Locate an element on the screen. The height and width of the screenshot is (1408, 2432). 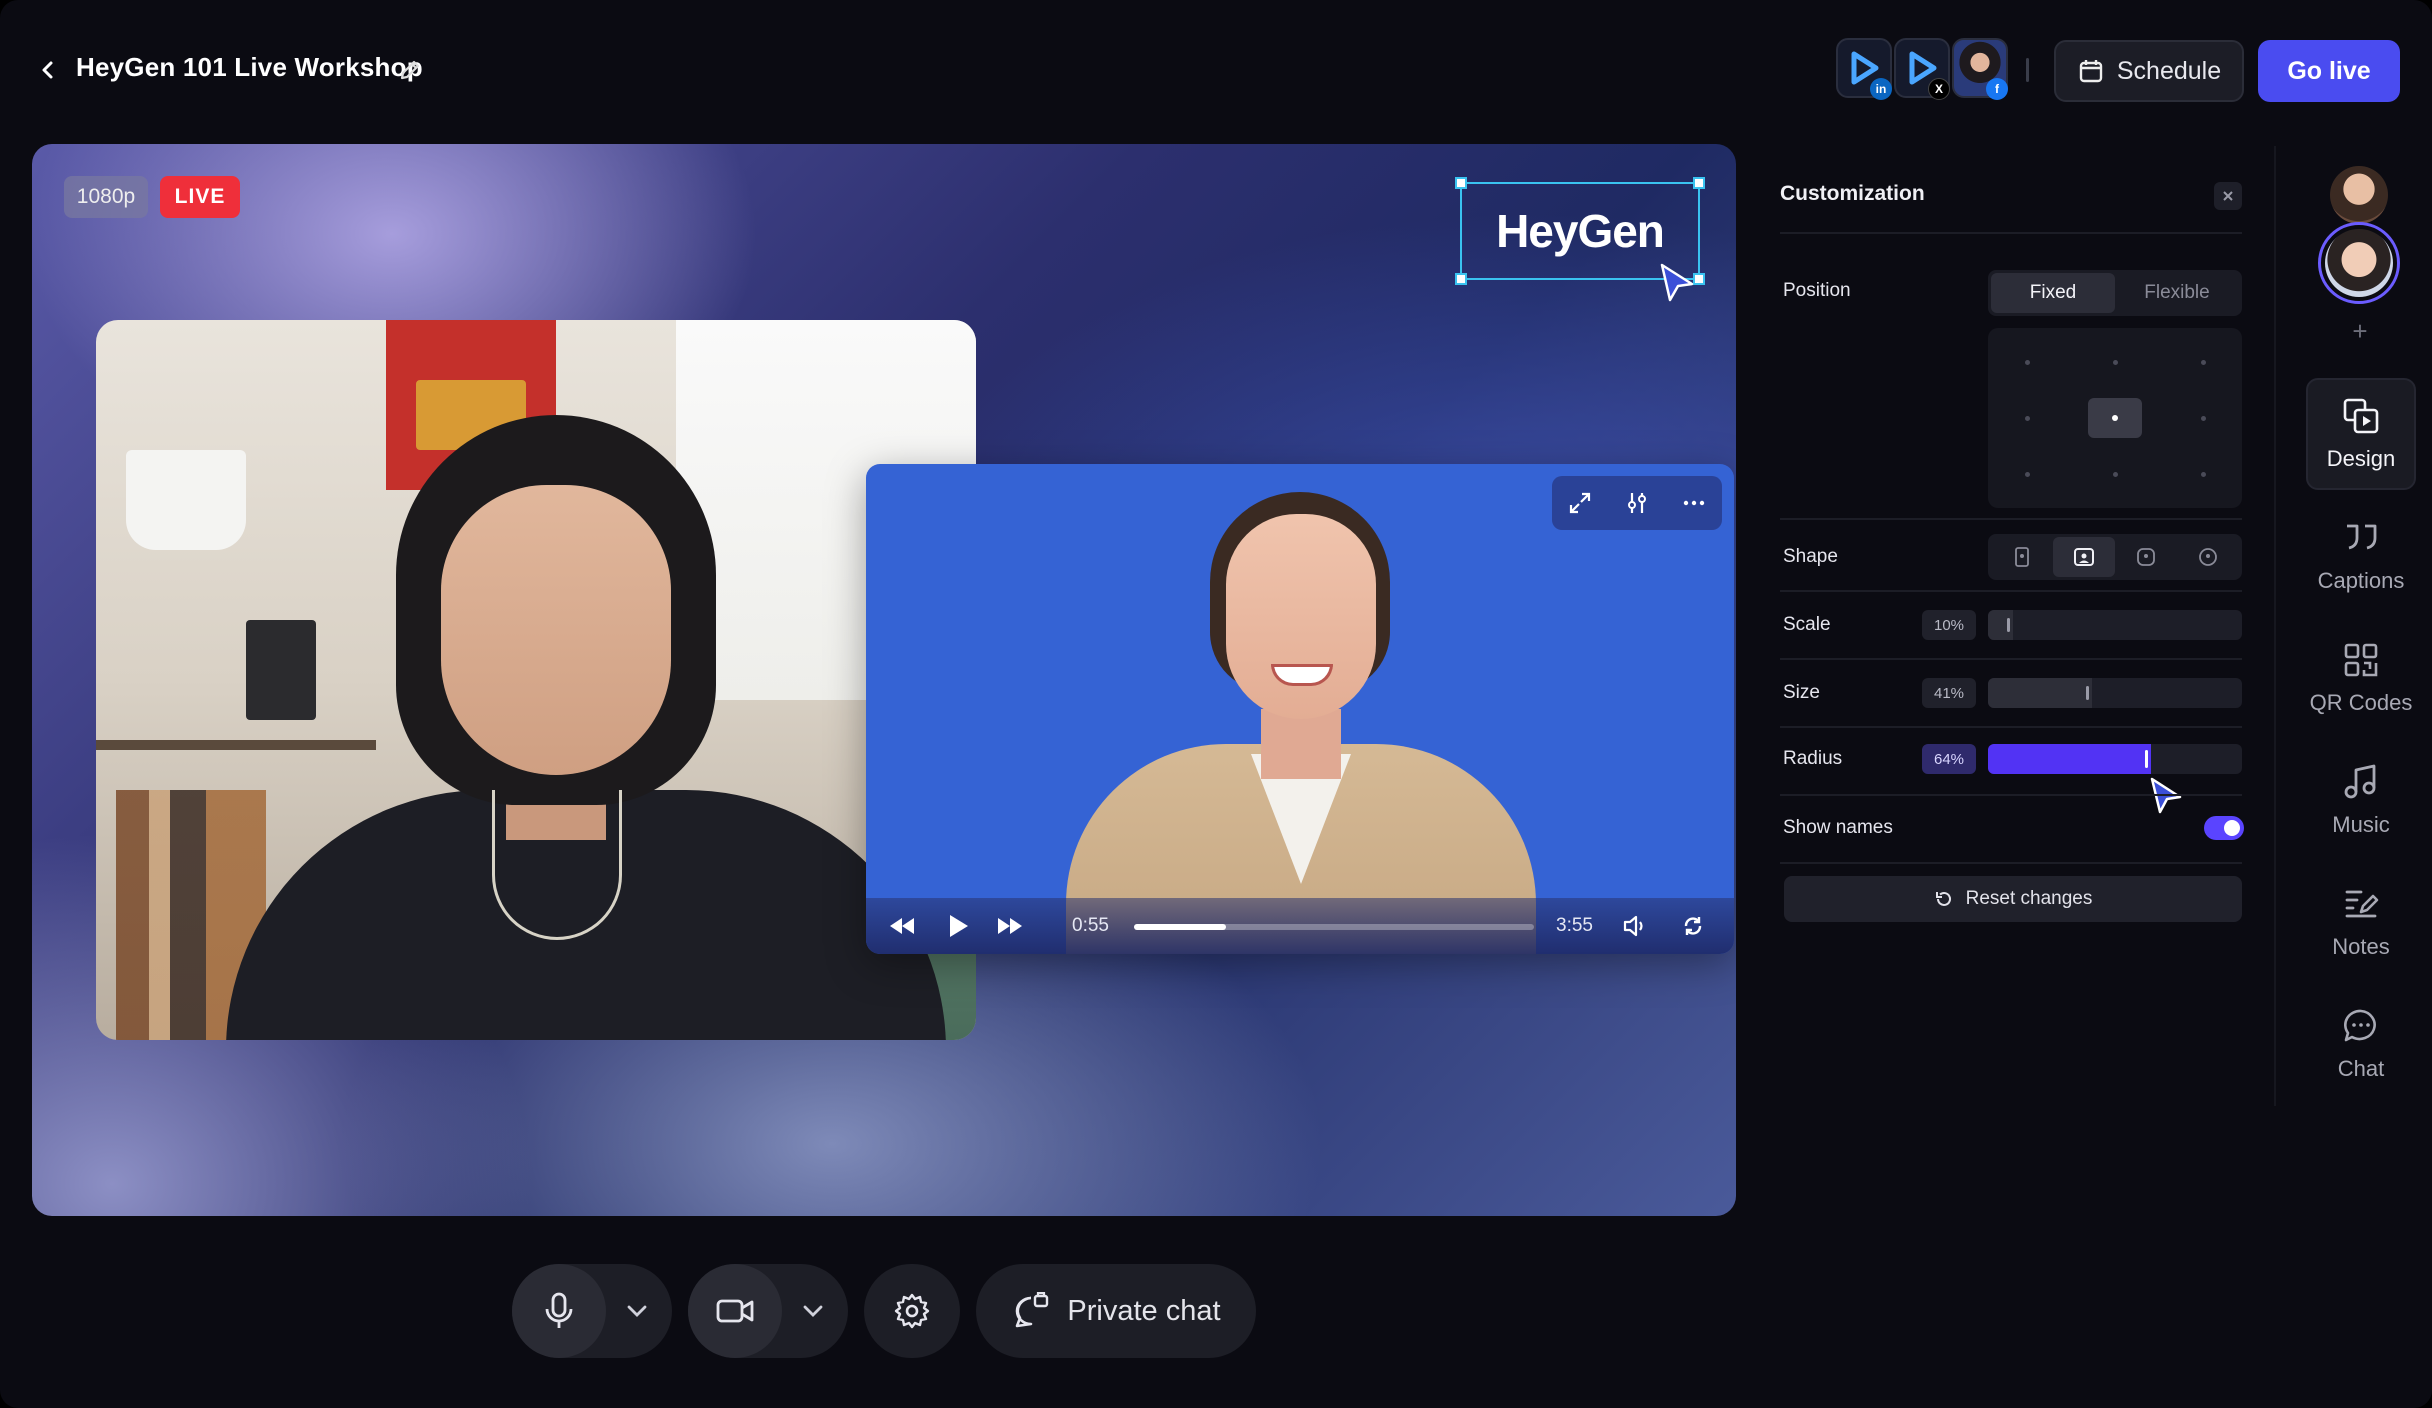
destination-linkedin: in is located at coordinates (1864, 69).